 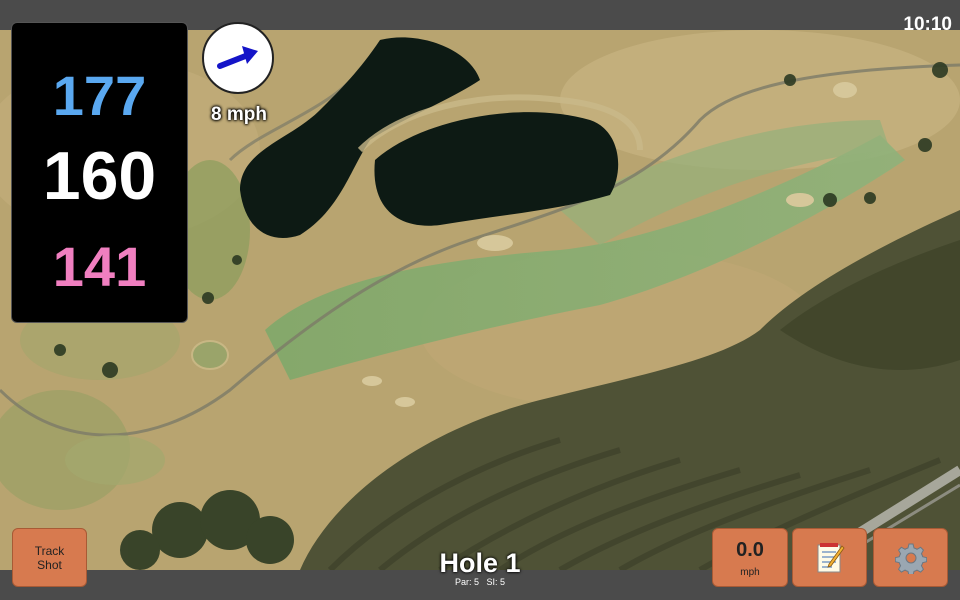 What do you see at coordinates (466, 582) in the screenshot?
I see `par-label: Par: 5` at bounding box center [466, 582].